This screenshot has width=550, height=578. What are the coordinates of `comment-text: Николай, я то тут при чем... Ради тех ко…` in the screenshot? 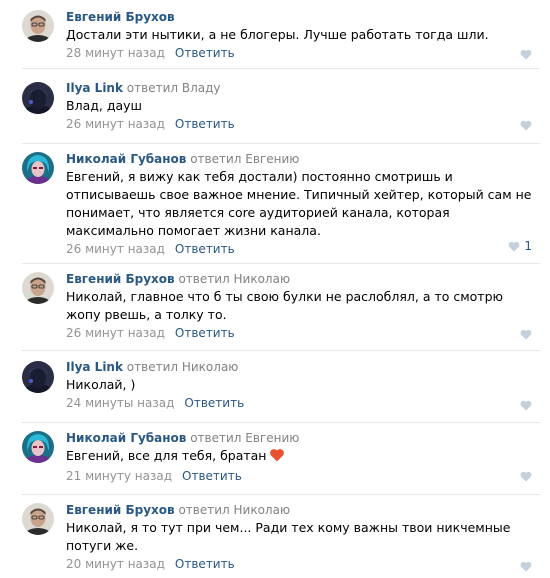 It's located at (288, 536).